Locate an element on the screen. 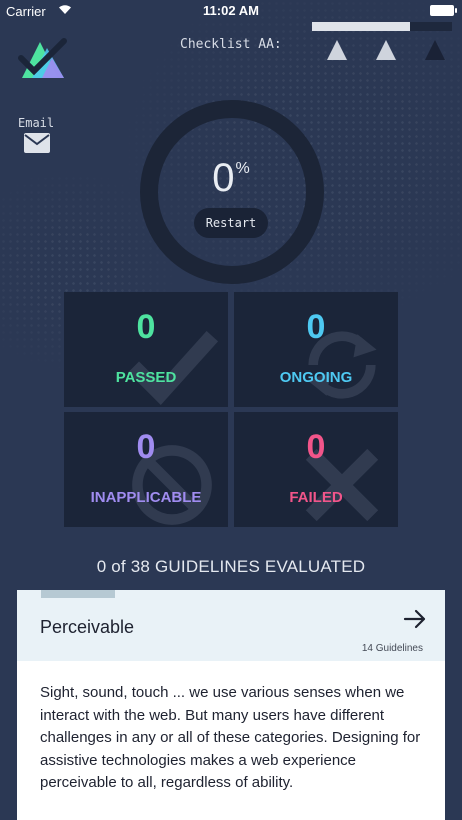 This screenshot has height=820, width=462. stat-tile-inapplicable: 0 INAPPLICABLE is located at coordinates (146, 469).